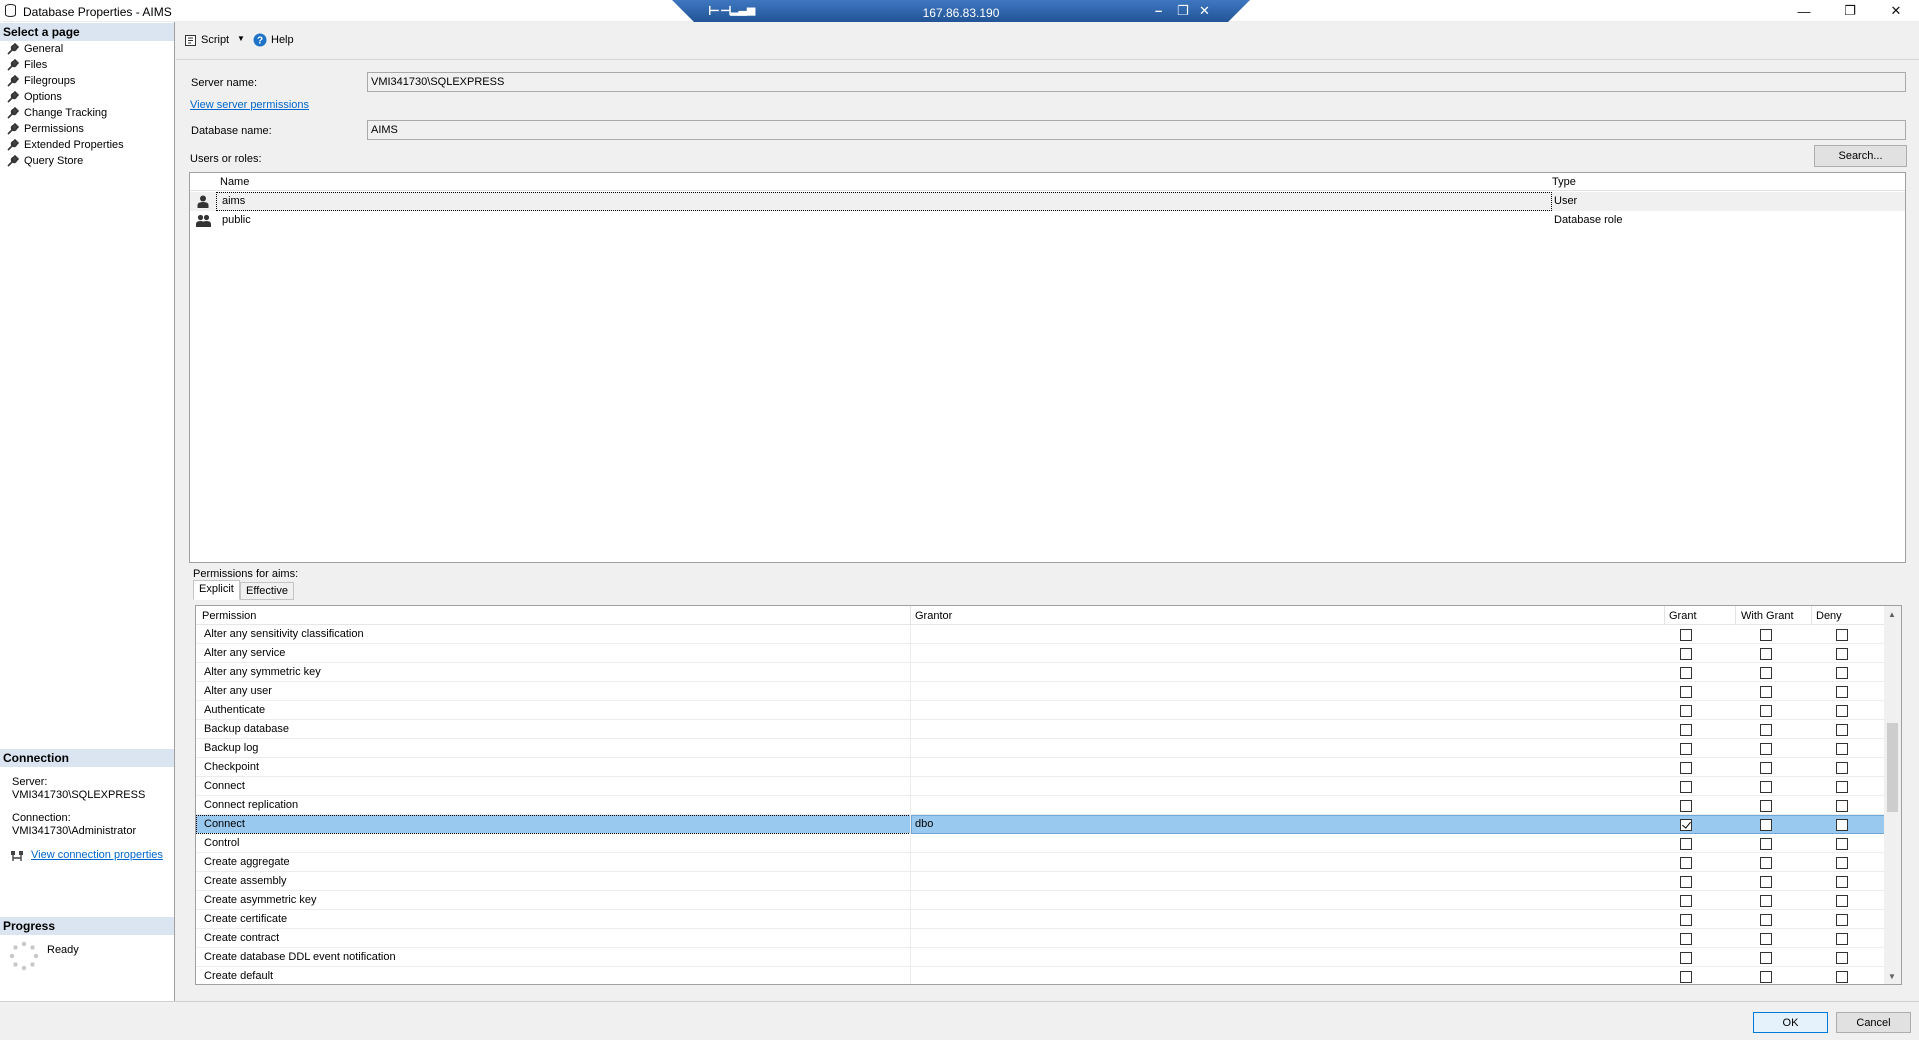  Describe the element at coordinates (234, 182) in the screenshot. I see `column-header-name: Name` at that location.